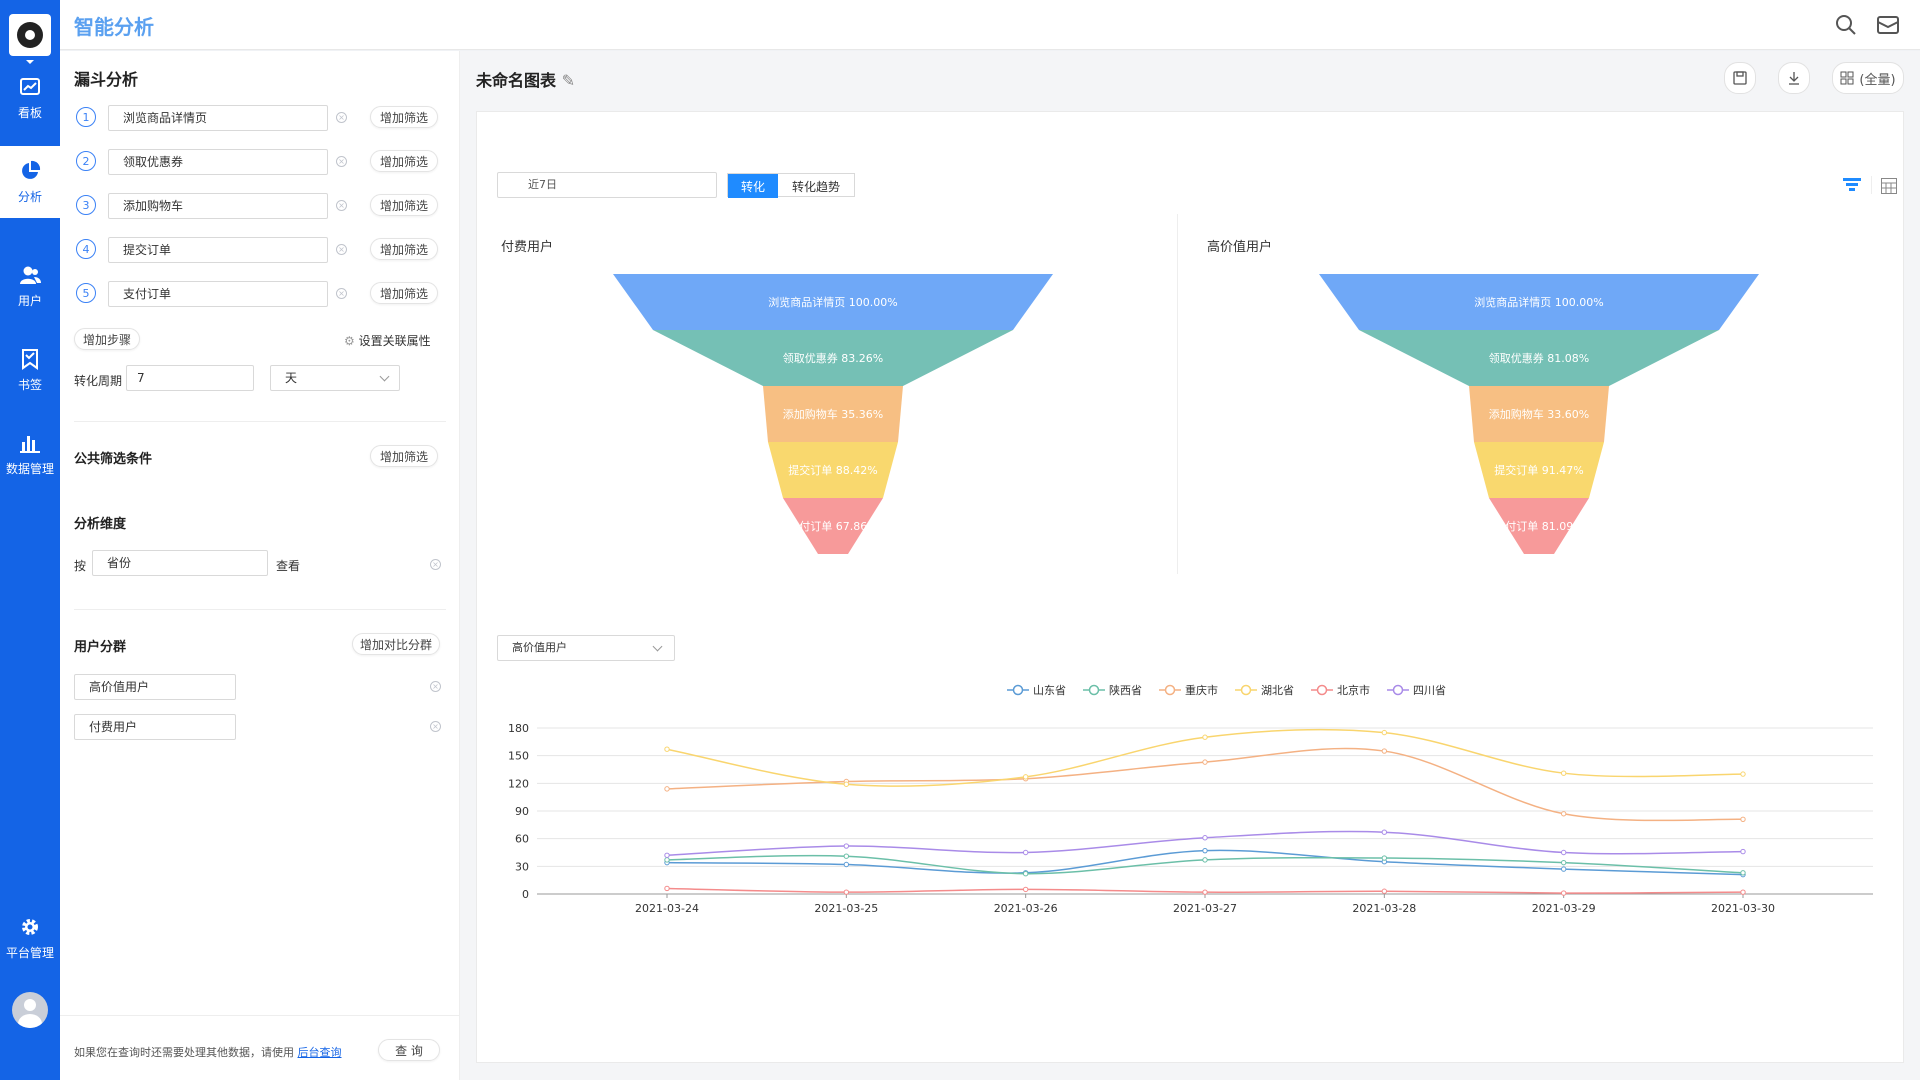  Describe the element at coordinates (180, 563) in the screenshot. I see `dimension-select: 省份` at that location.